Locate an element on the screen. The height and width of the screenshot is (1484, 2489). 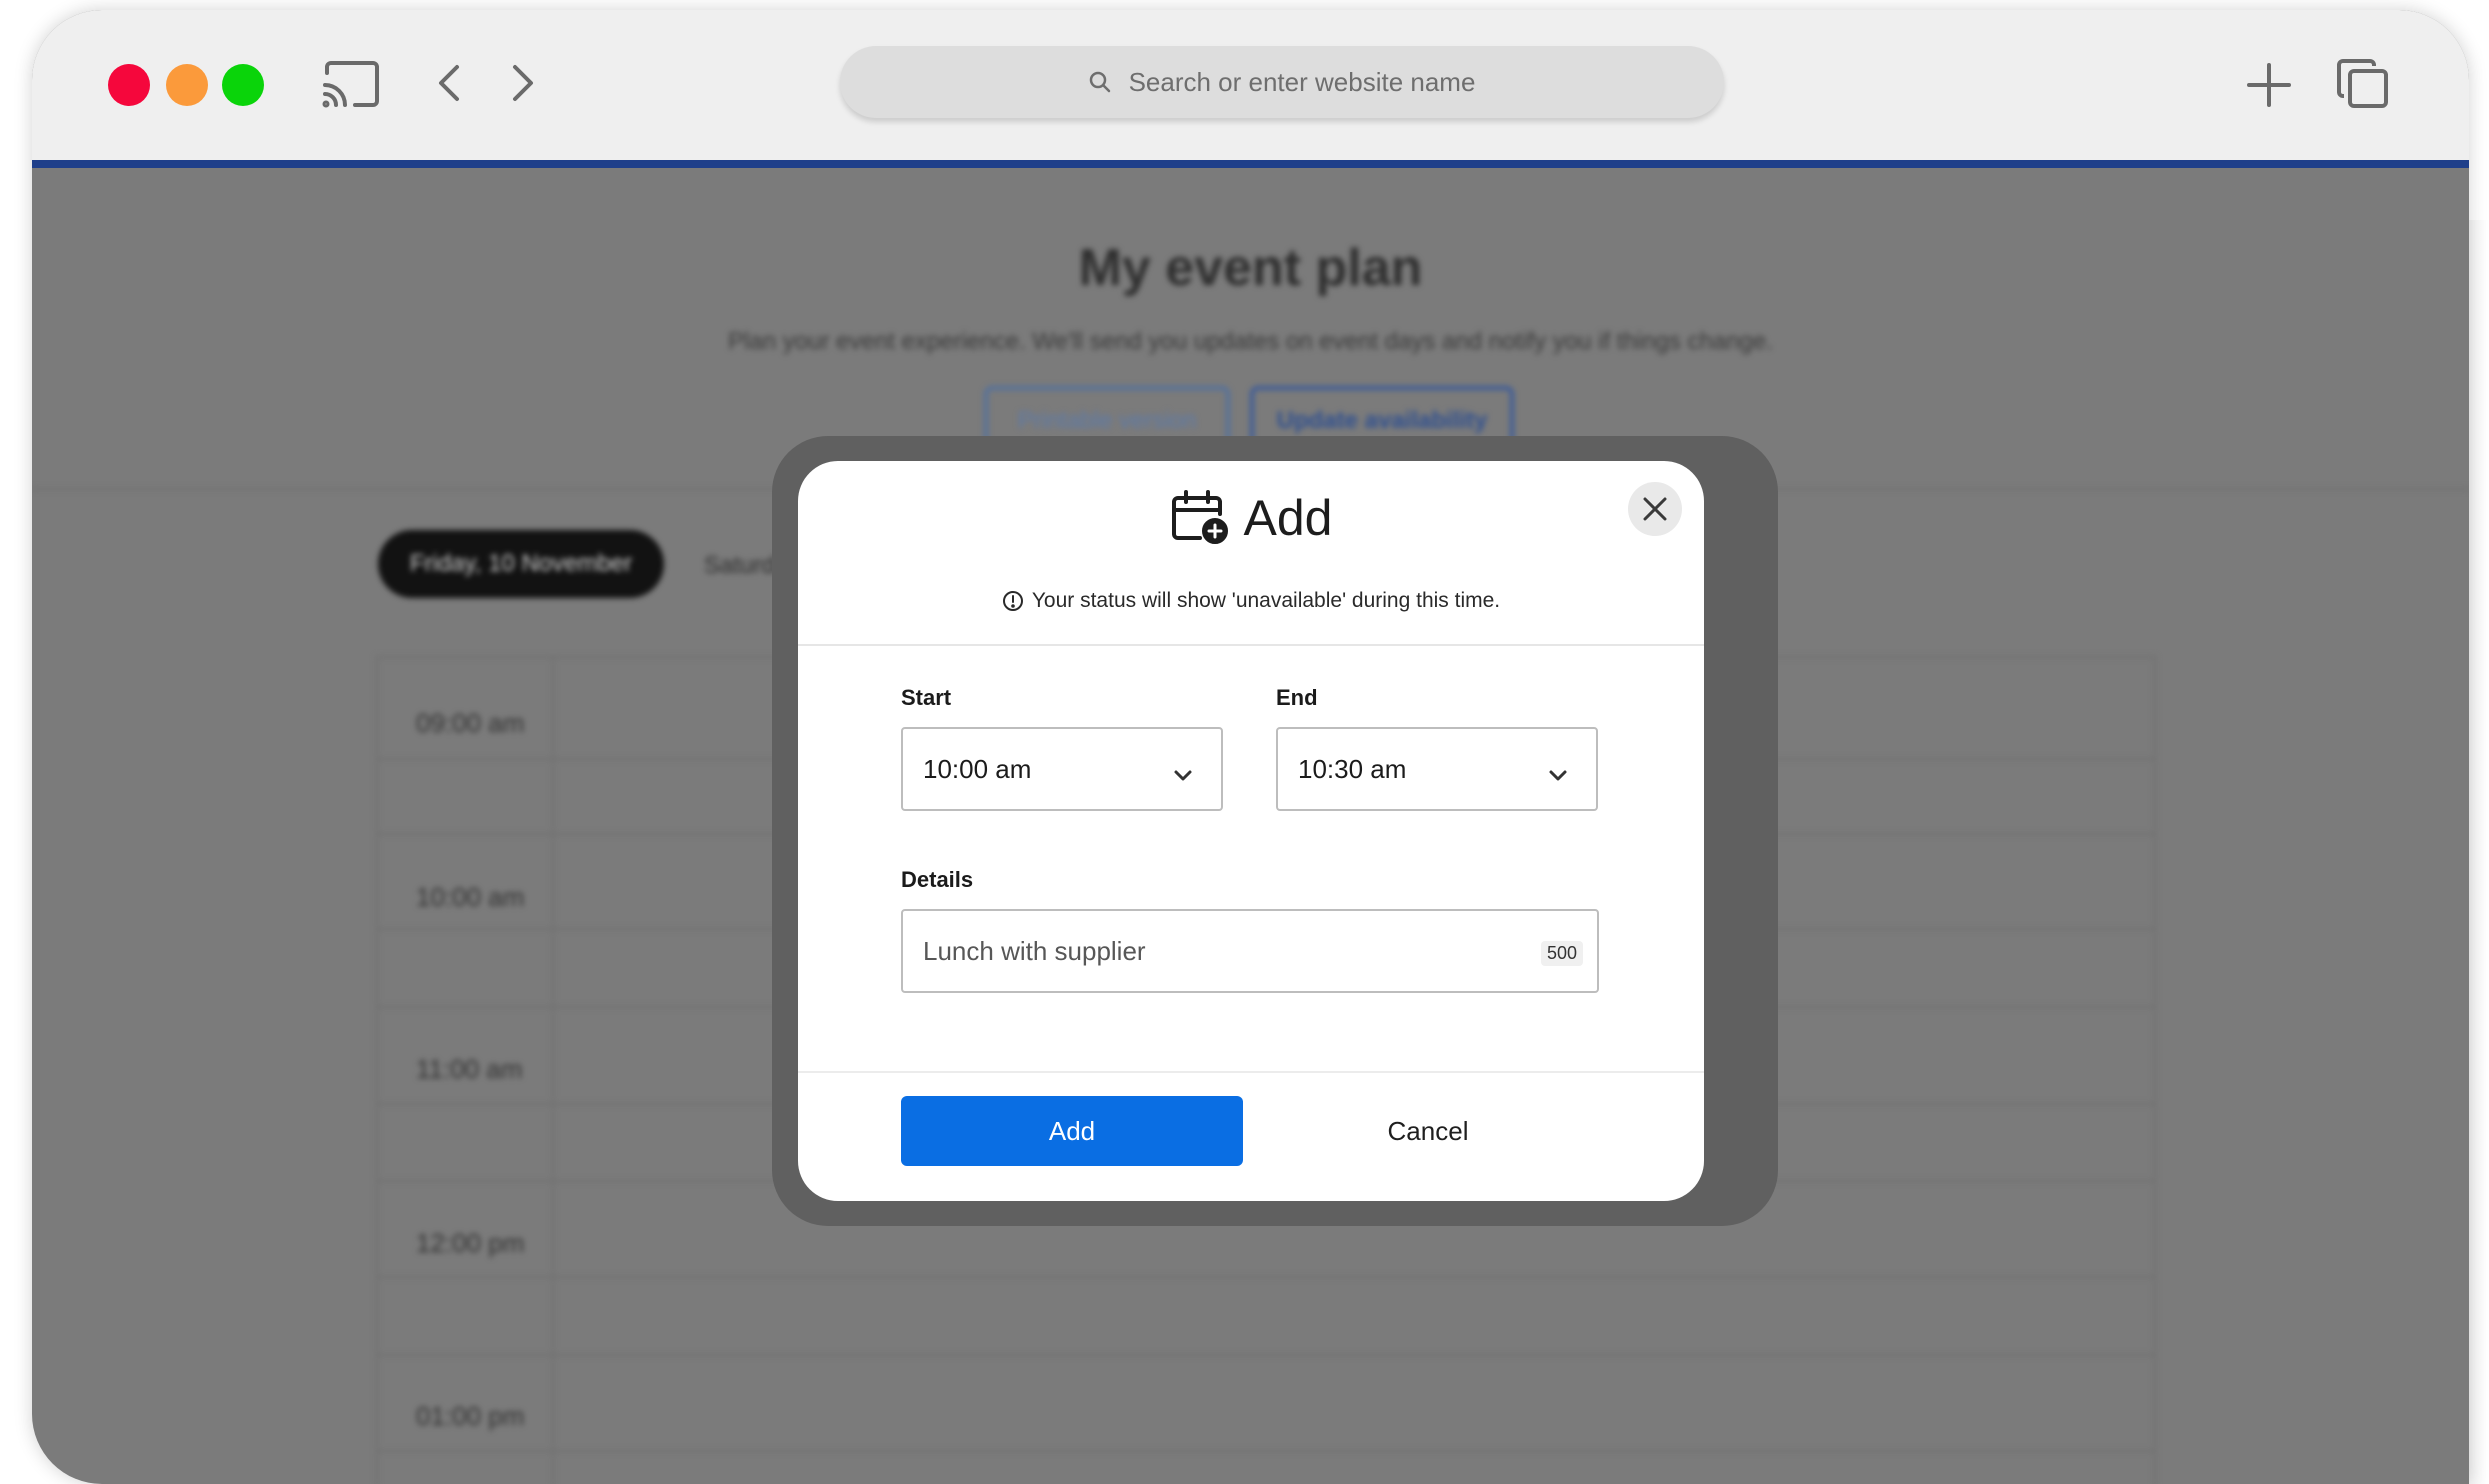
cast-icon is located at coordinates (351, 84).